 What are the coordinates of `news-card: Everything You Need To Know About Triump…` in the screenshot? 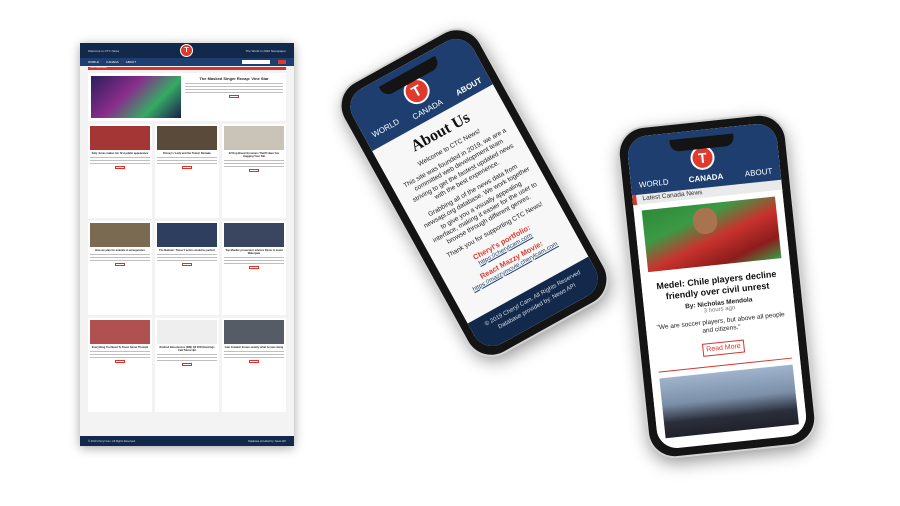 It's located at (120, 365).